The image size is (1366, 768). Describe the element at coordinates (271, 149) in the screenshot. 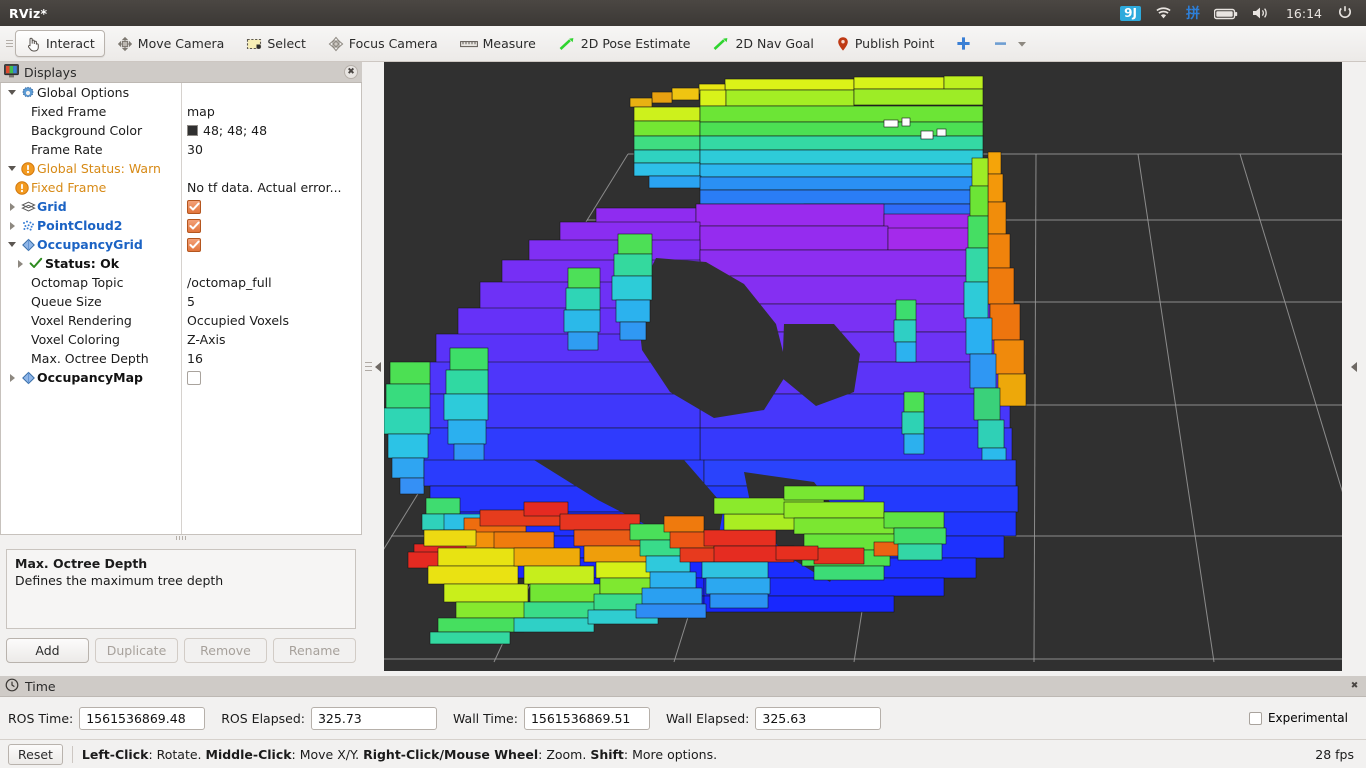

I see `frame-rate-value: 30` at that location.